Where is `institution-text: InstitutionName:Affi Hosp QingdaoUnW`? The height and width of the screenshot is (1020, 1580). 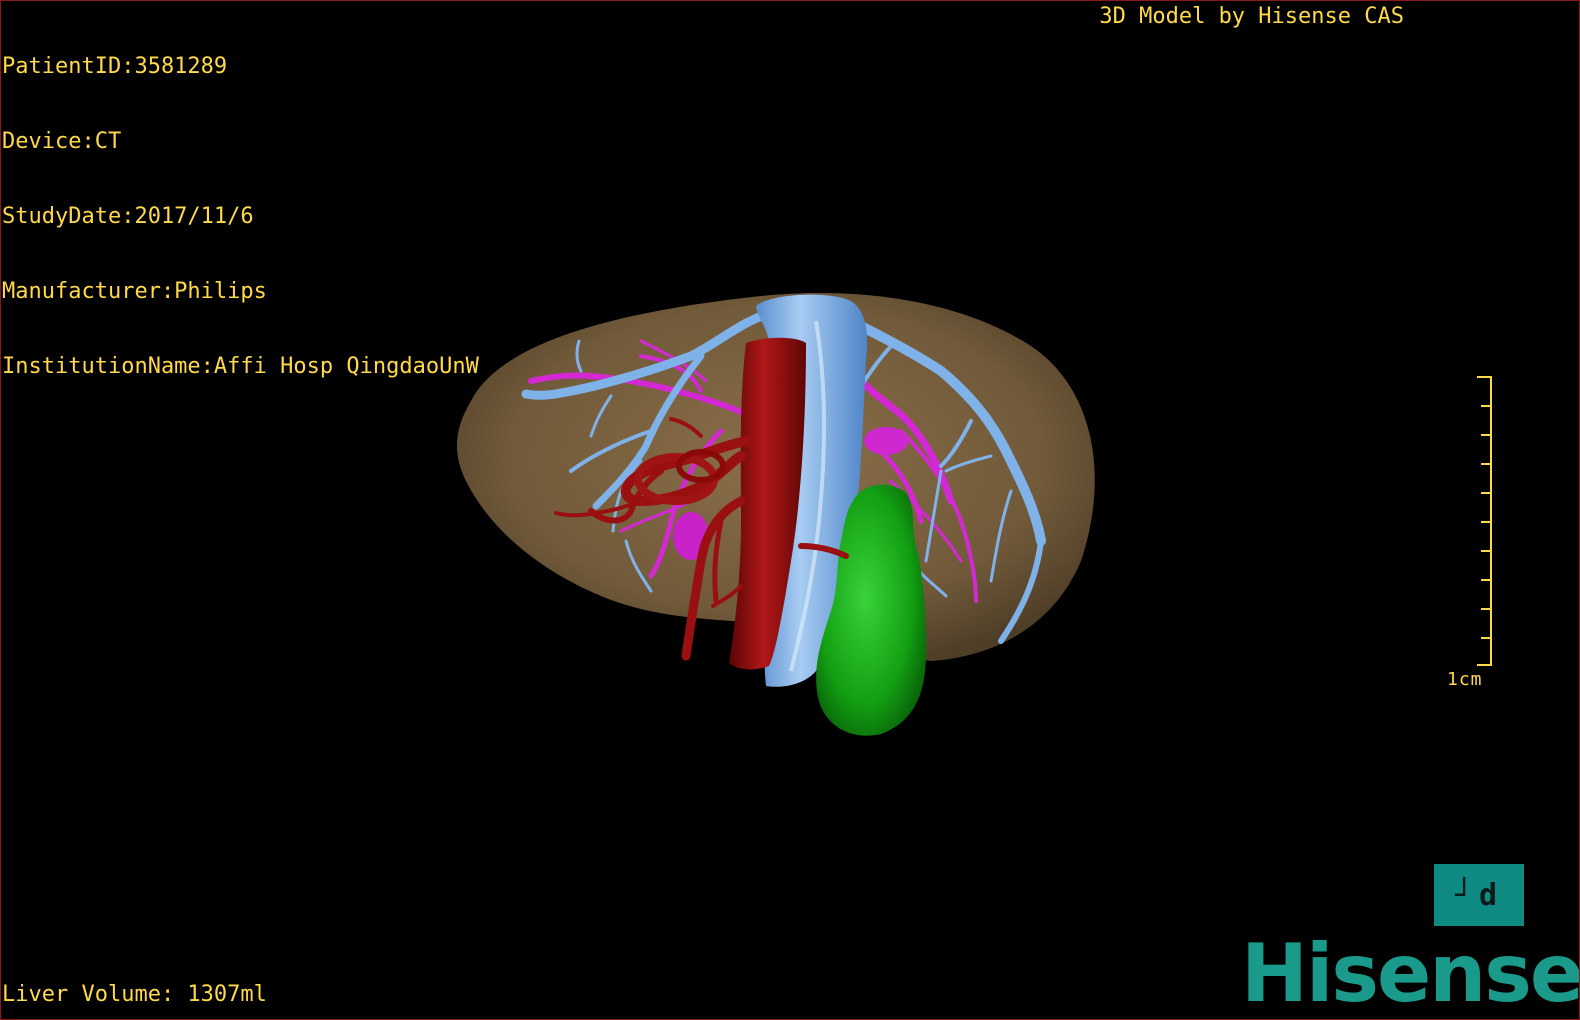 institution-text: InstitutionName:Affi Hosp QingdaoUnW is located at coordinates (240, 366).